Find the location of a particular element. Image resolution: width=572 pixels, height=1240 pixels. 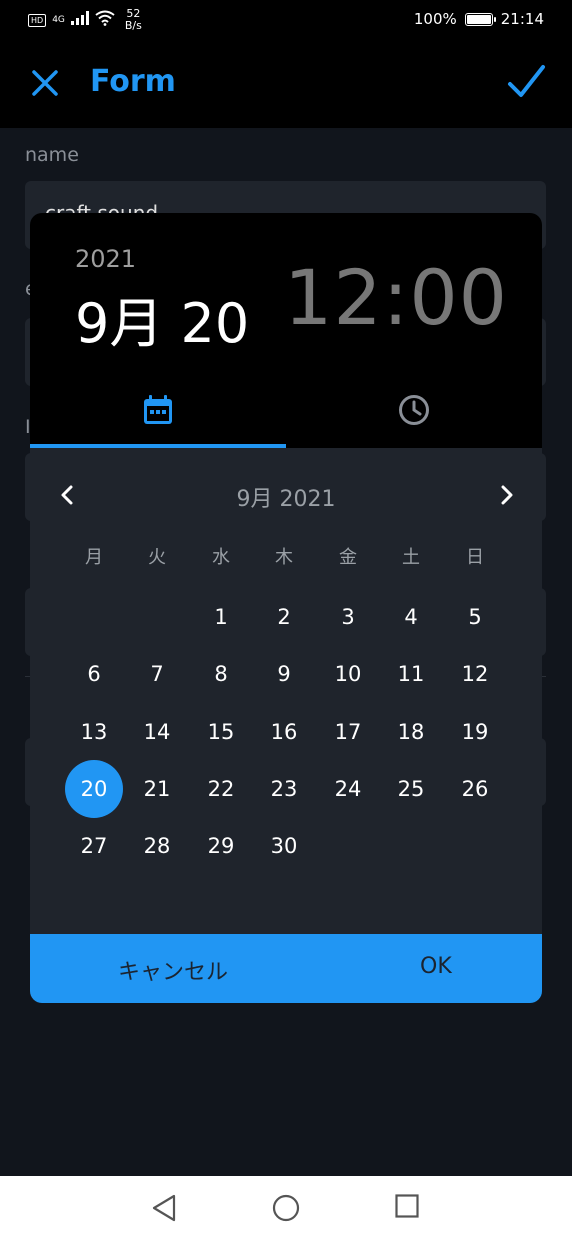

system-nav-bar is located at coordinates (286, 1208).